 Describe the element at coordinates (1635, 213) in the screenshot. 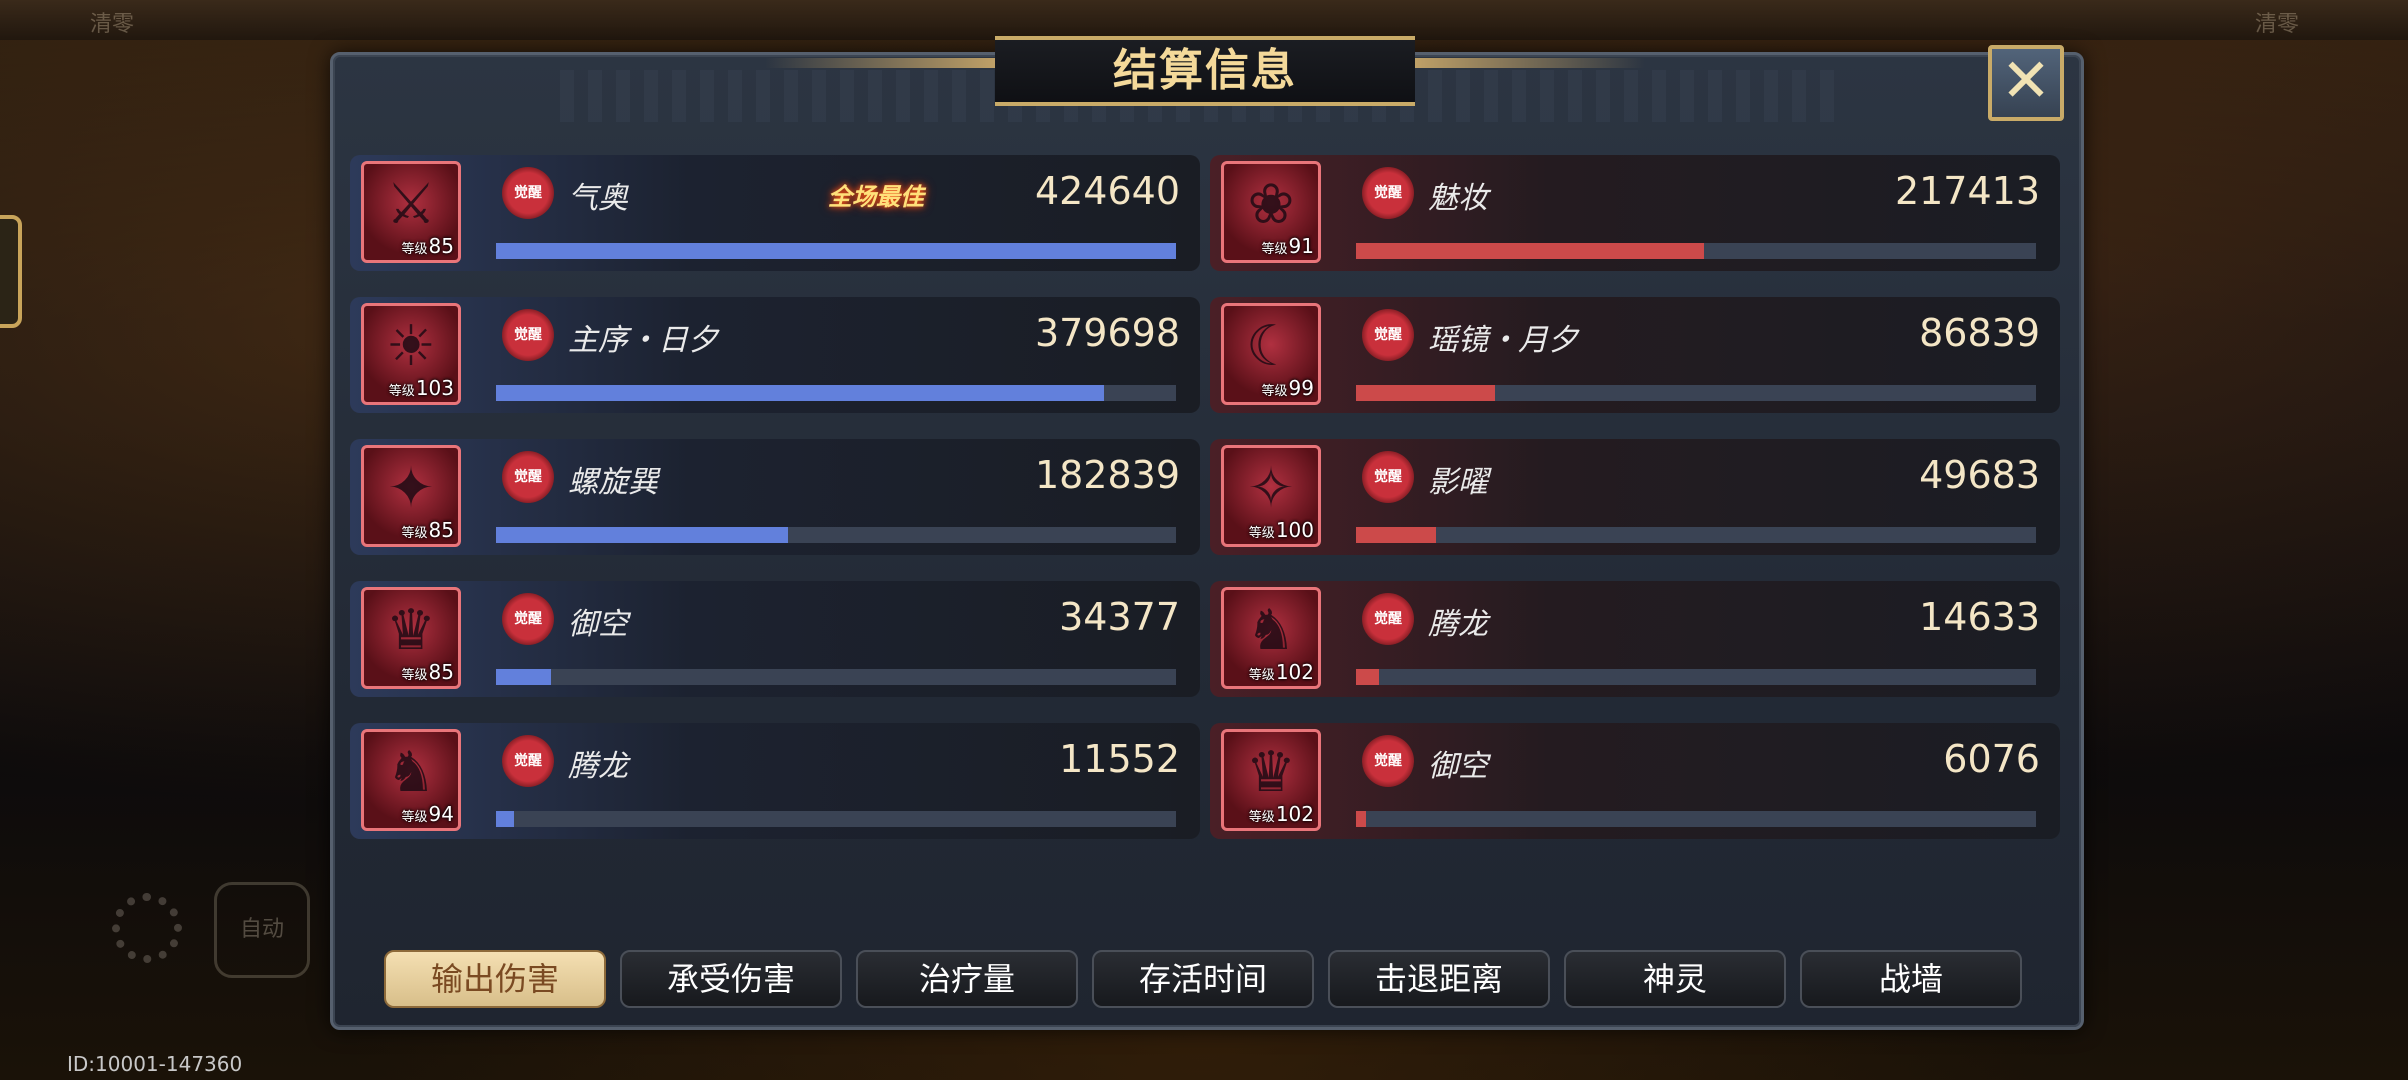

I see `right-team-row: ❀ 等级91 觉醒 魅妆 217413` at that location.